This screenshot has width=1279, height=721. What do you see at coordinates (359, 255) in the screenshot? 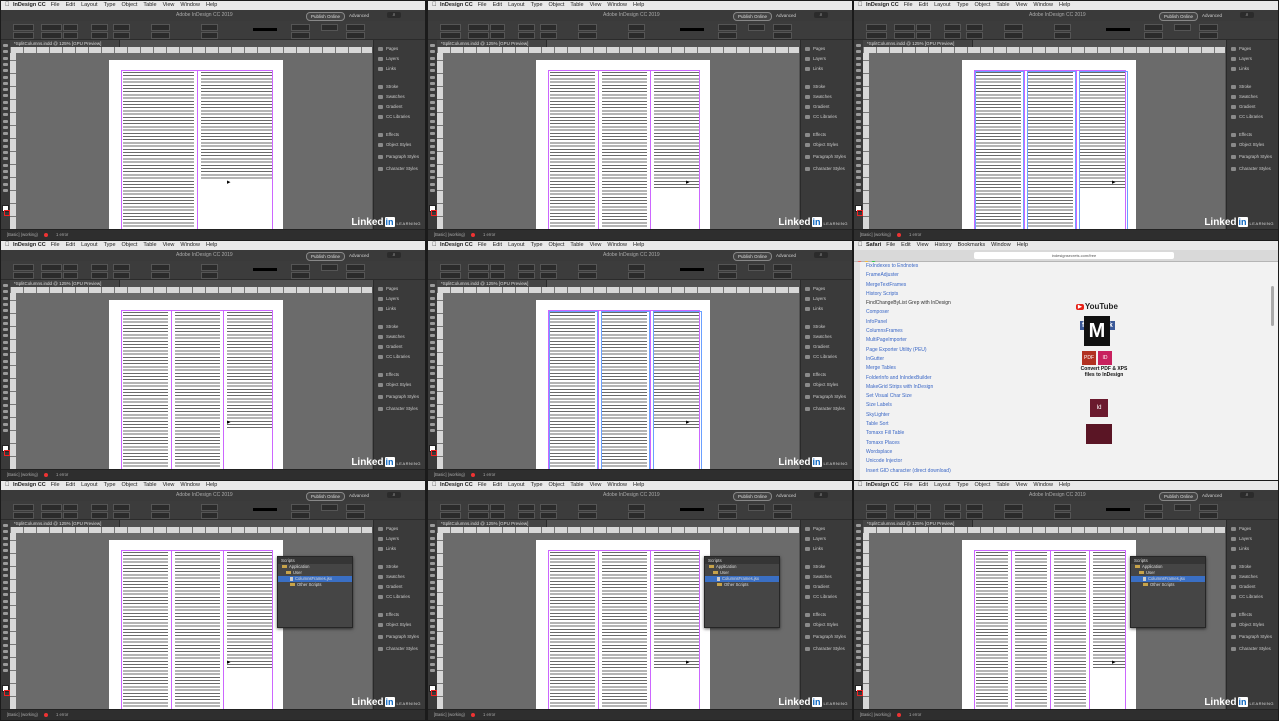
I see `workspace-switcher: Advanced` at bounding box center [359, 255].